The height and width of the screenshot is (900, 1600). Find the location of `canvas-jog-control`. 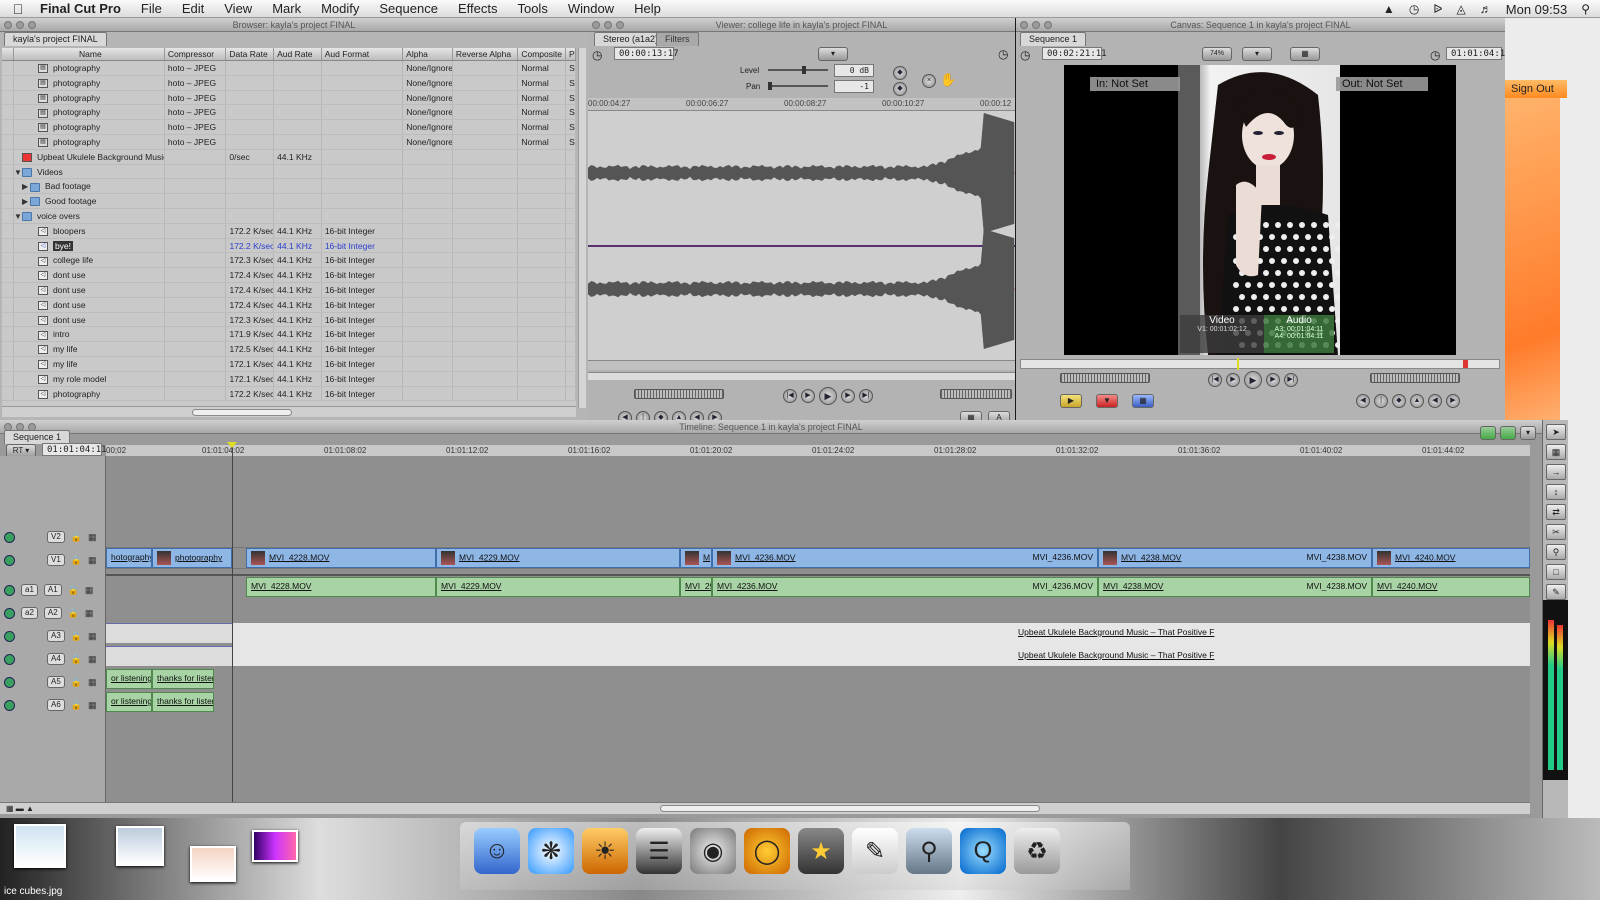

canvas-jog-control is located at coordinates (1415, 378).